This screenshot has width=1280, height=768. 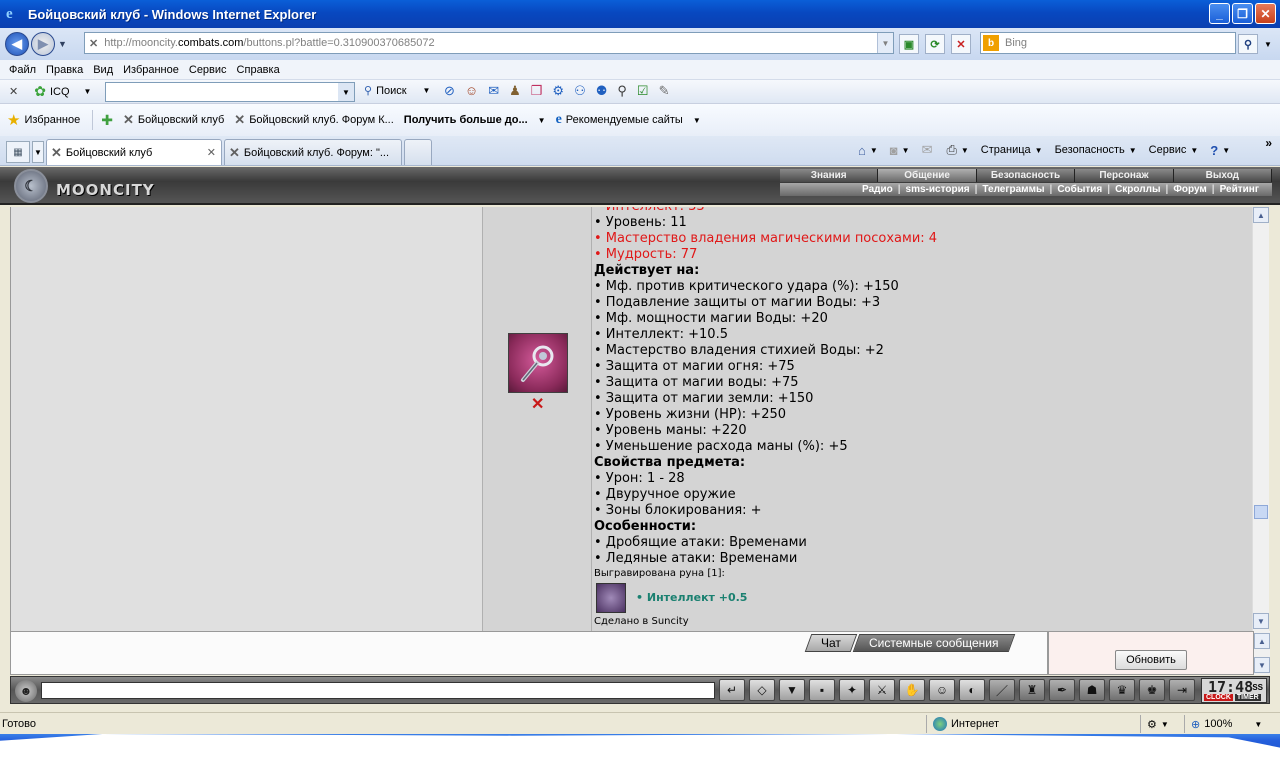 What do you see at coordinates (877, 189) in the screenshot?
I see `nav-radio: Радио` at bounding box center [877, 189].